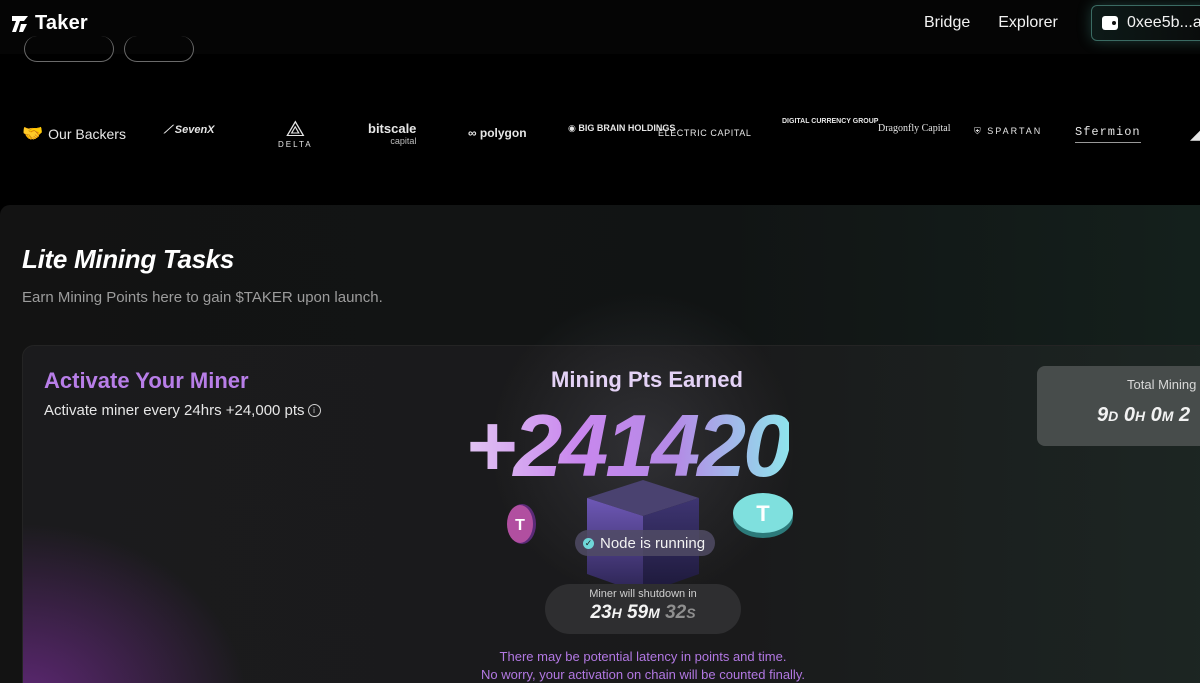 The width and height of the screenshot is (1200, 683). Describe the element at coordinates (830, 121) in the screenshot. I see `backer-logo-dcg: DIGITAL CURRENCY GROUP` at that location.